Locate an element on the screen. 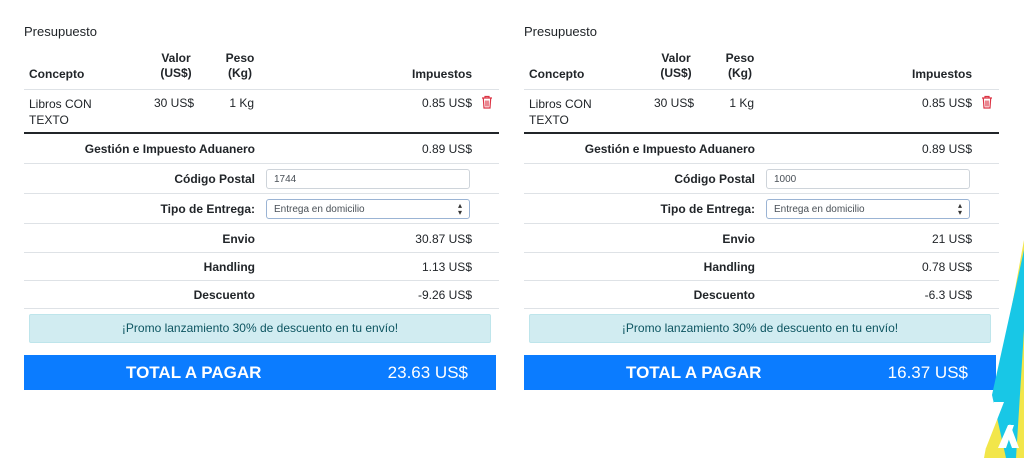 The width and height of the screenshot is (1024, 458). brand-logo is located at coordinates (999, 349).